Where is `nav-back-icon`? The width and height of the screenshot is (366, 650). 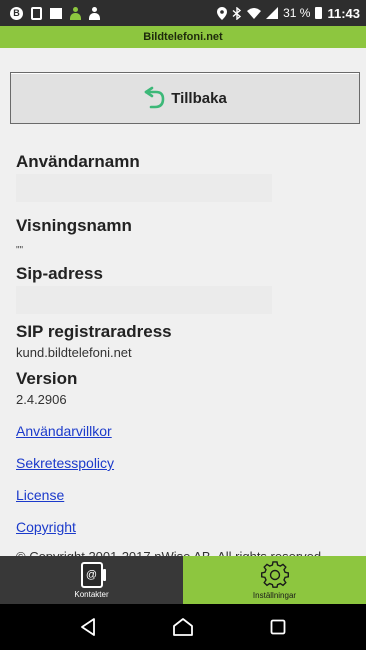 nav-back-icon is located at coordinates (87, 627).